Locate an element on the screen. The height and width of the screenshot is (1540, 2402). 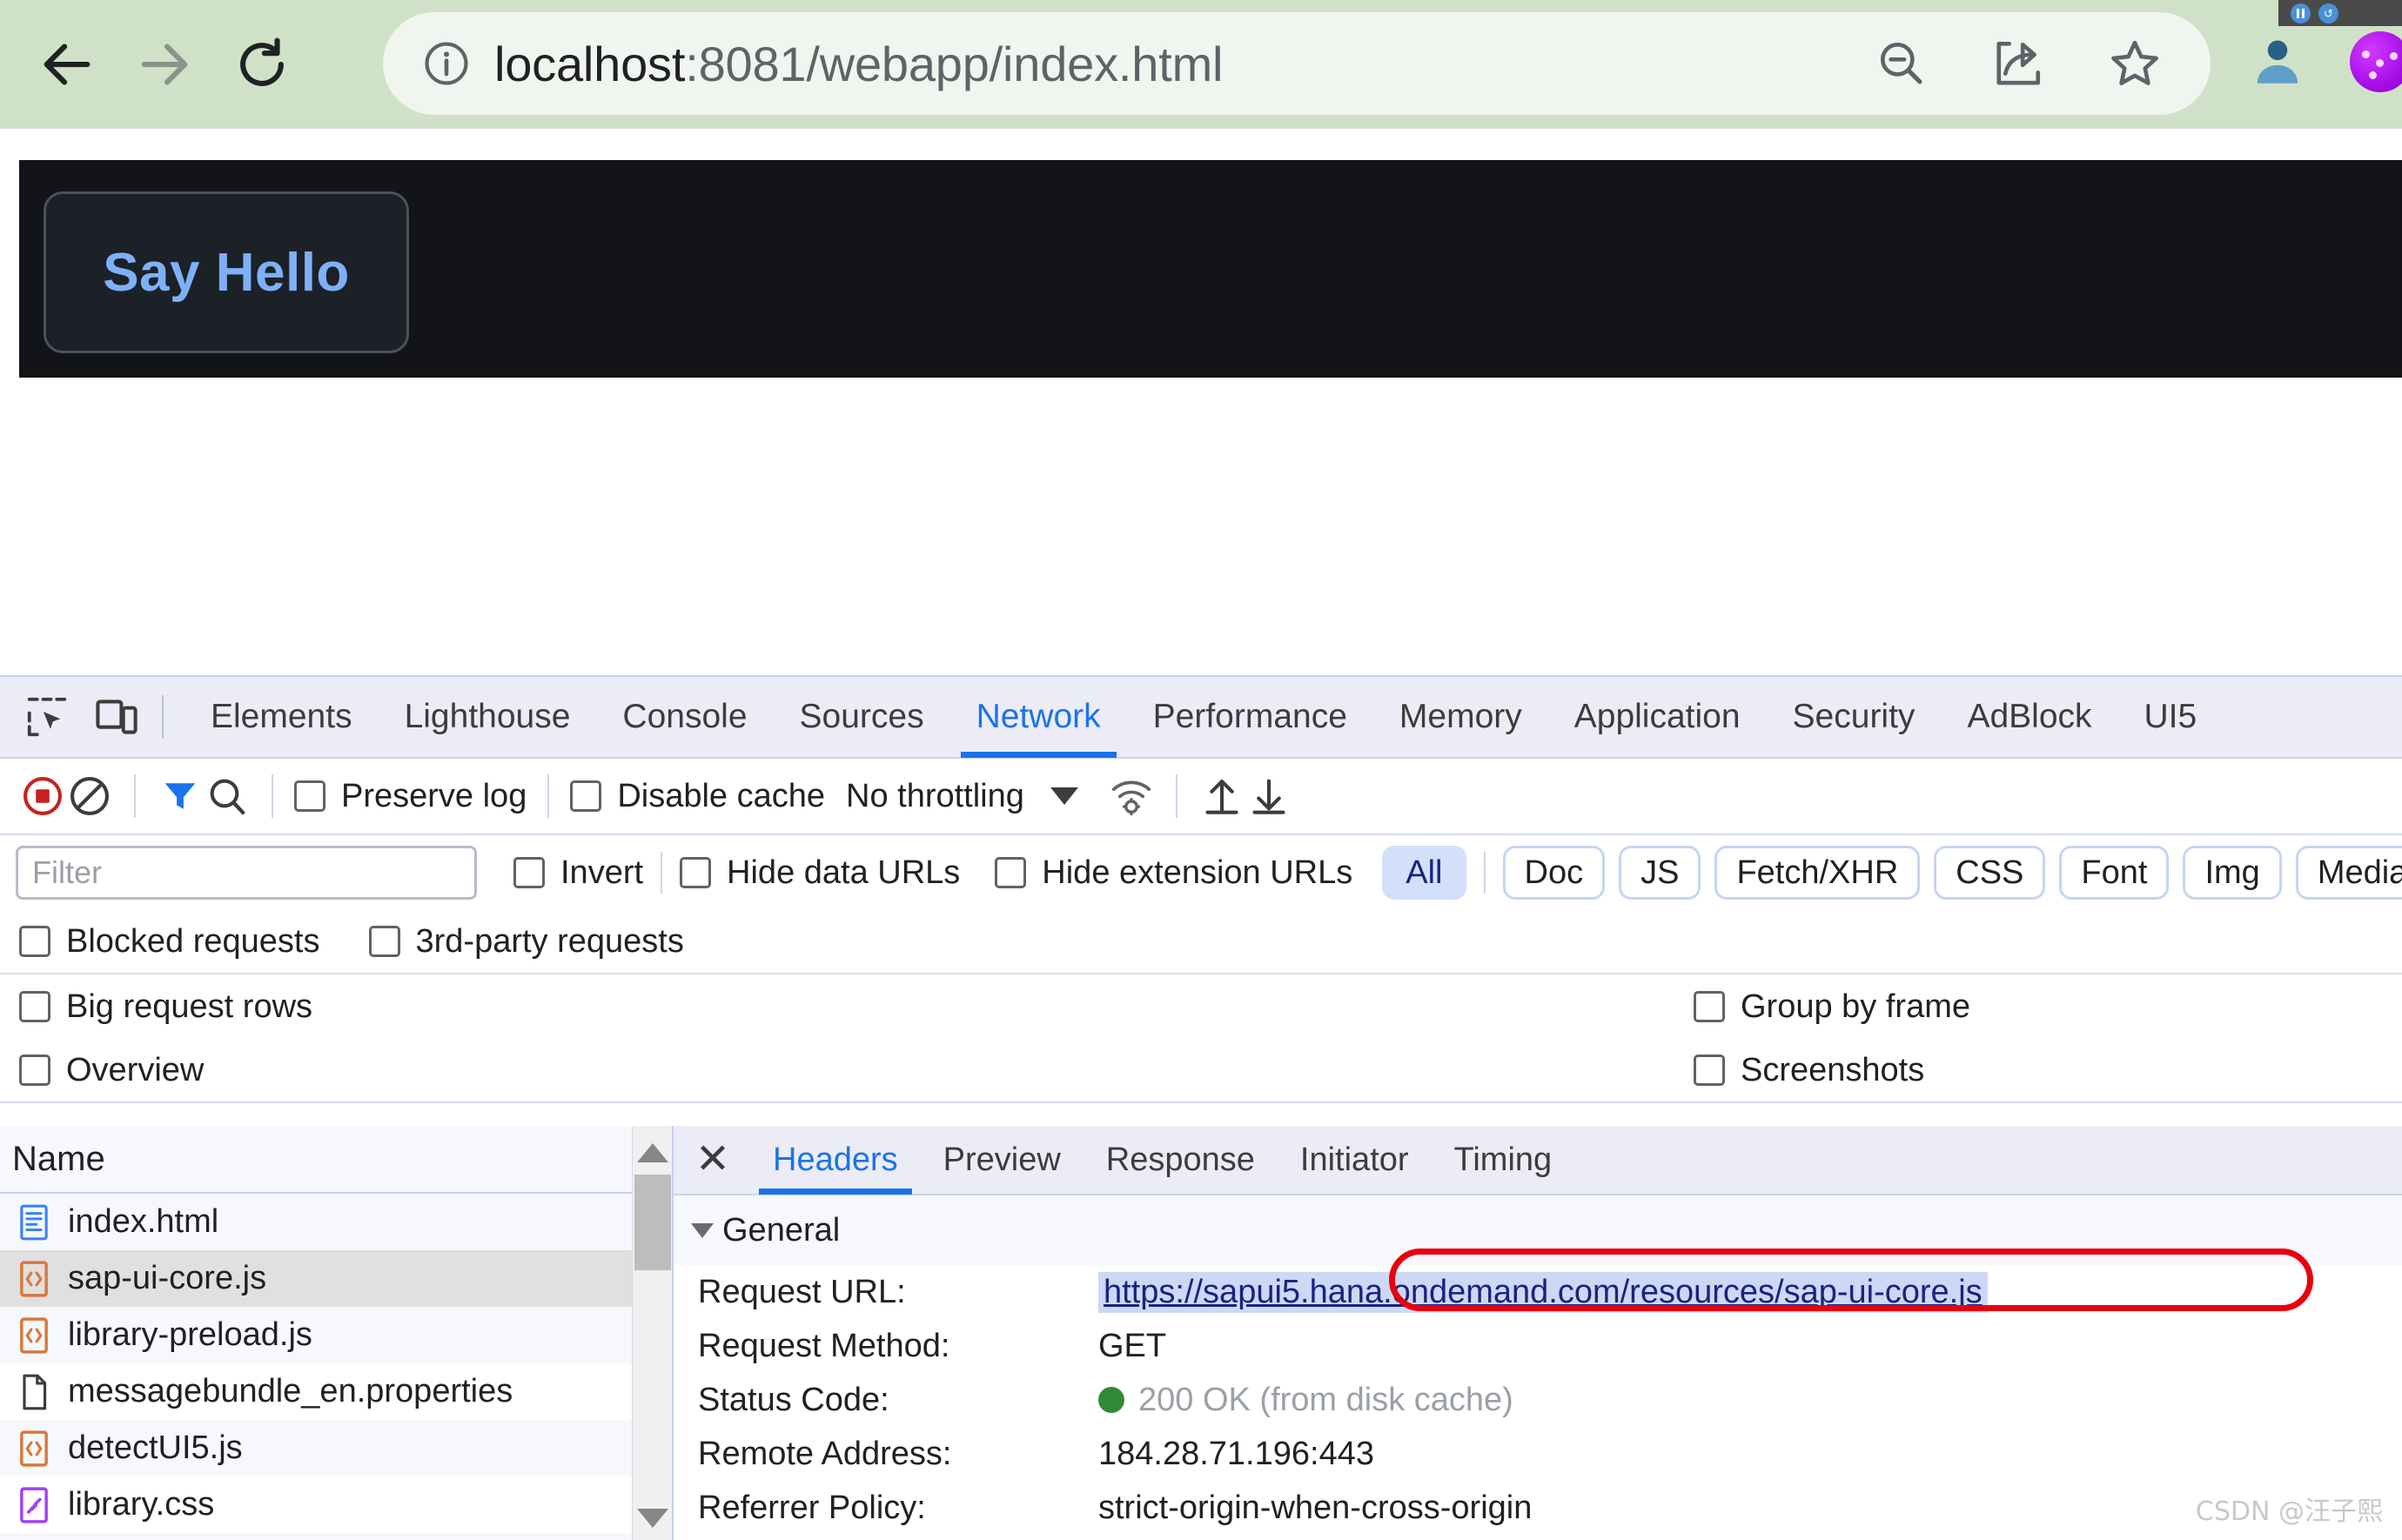
tab-network: Network is located at coordinates (1038, 717).